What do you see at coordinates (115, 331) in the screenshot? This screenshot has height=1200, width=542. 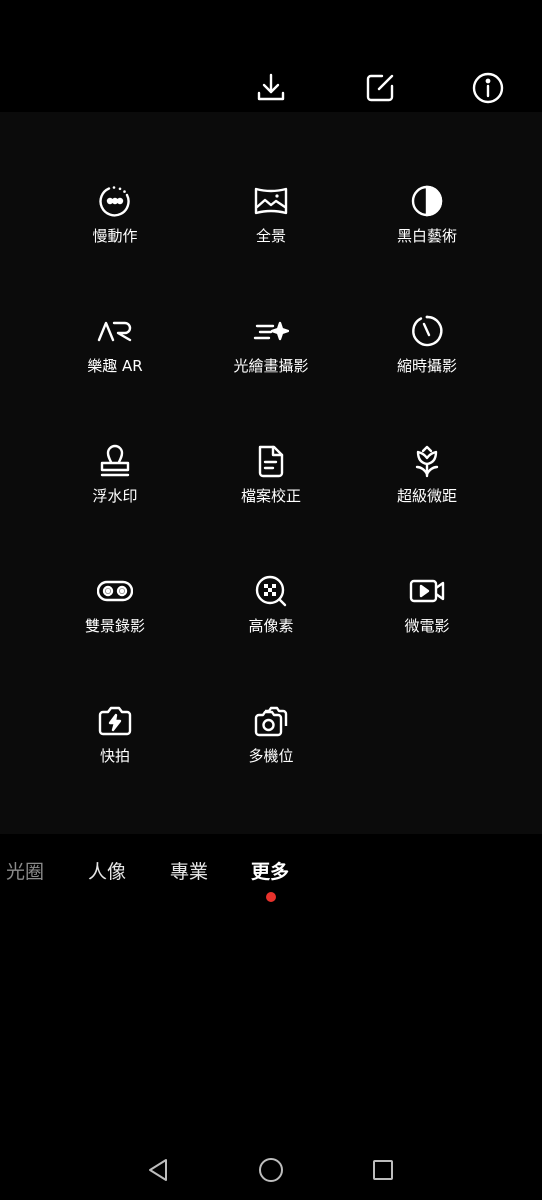 I see `ar-icon` at bounding box center [115, 331].